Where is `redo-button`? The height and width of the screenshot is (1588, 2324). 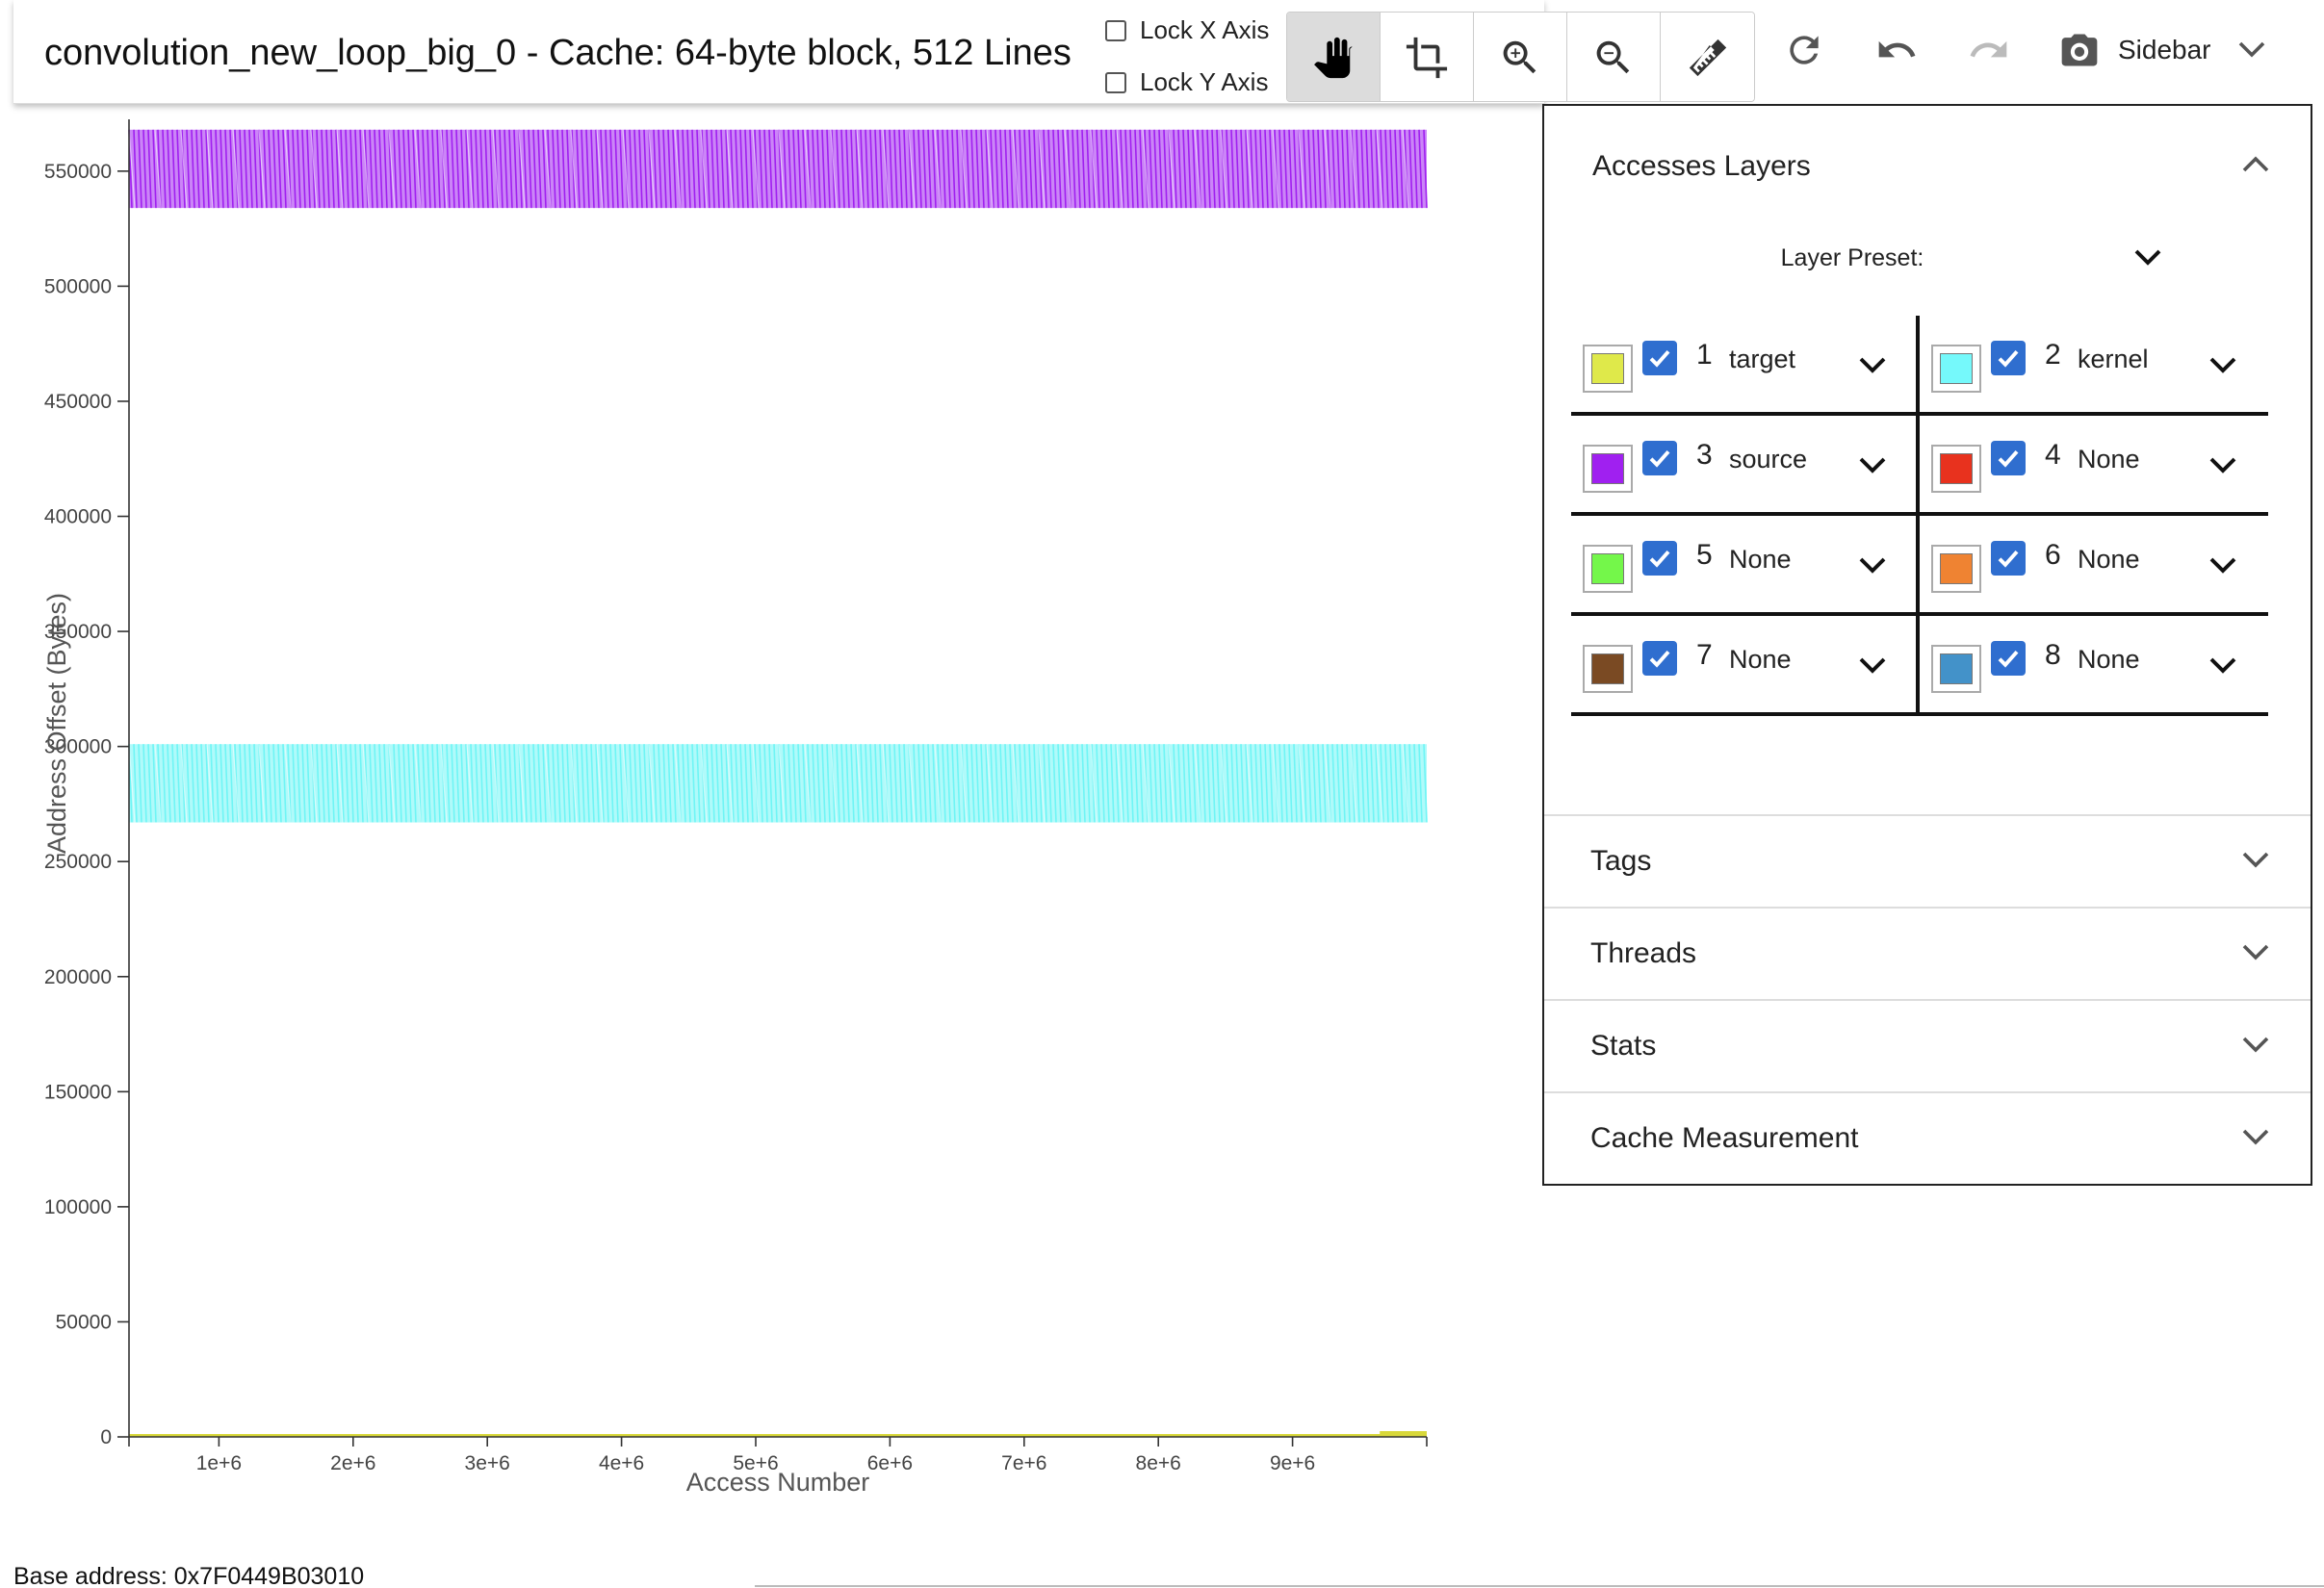 redo-button is located at coordinates (1989, 50).